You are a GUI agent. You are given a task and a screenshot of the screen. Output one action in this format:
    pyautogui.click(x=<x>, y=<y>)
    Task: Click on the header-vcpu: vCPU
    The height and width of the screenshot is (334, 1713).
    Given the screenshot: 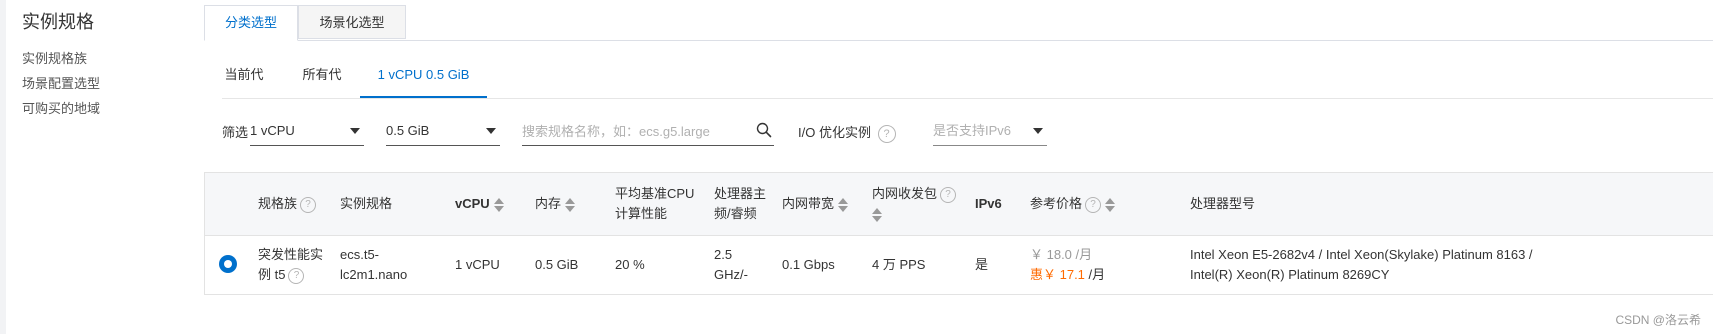 What is the action you would take?
    pyautogui.click(x=479, y=204)
    